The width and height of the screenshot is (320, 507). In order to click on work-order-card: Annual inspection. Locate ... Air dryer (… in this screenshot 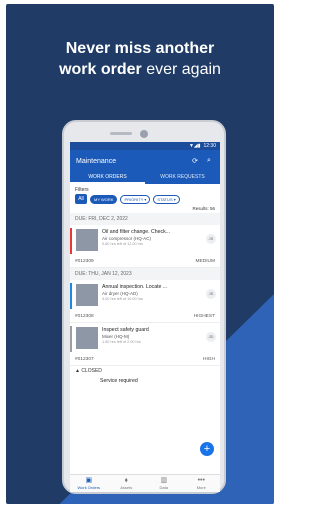, I will do `click(145, 296)`.